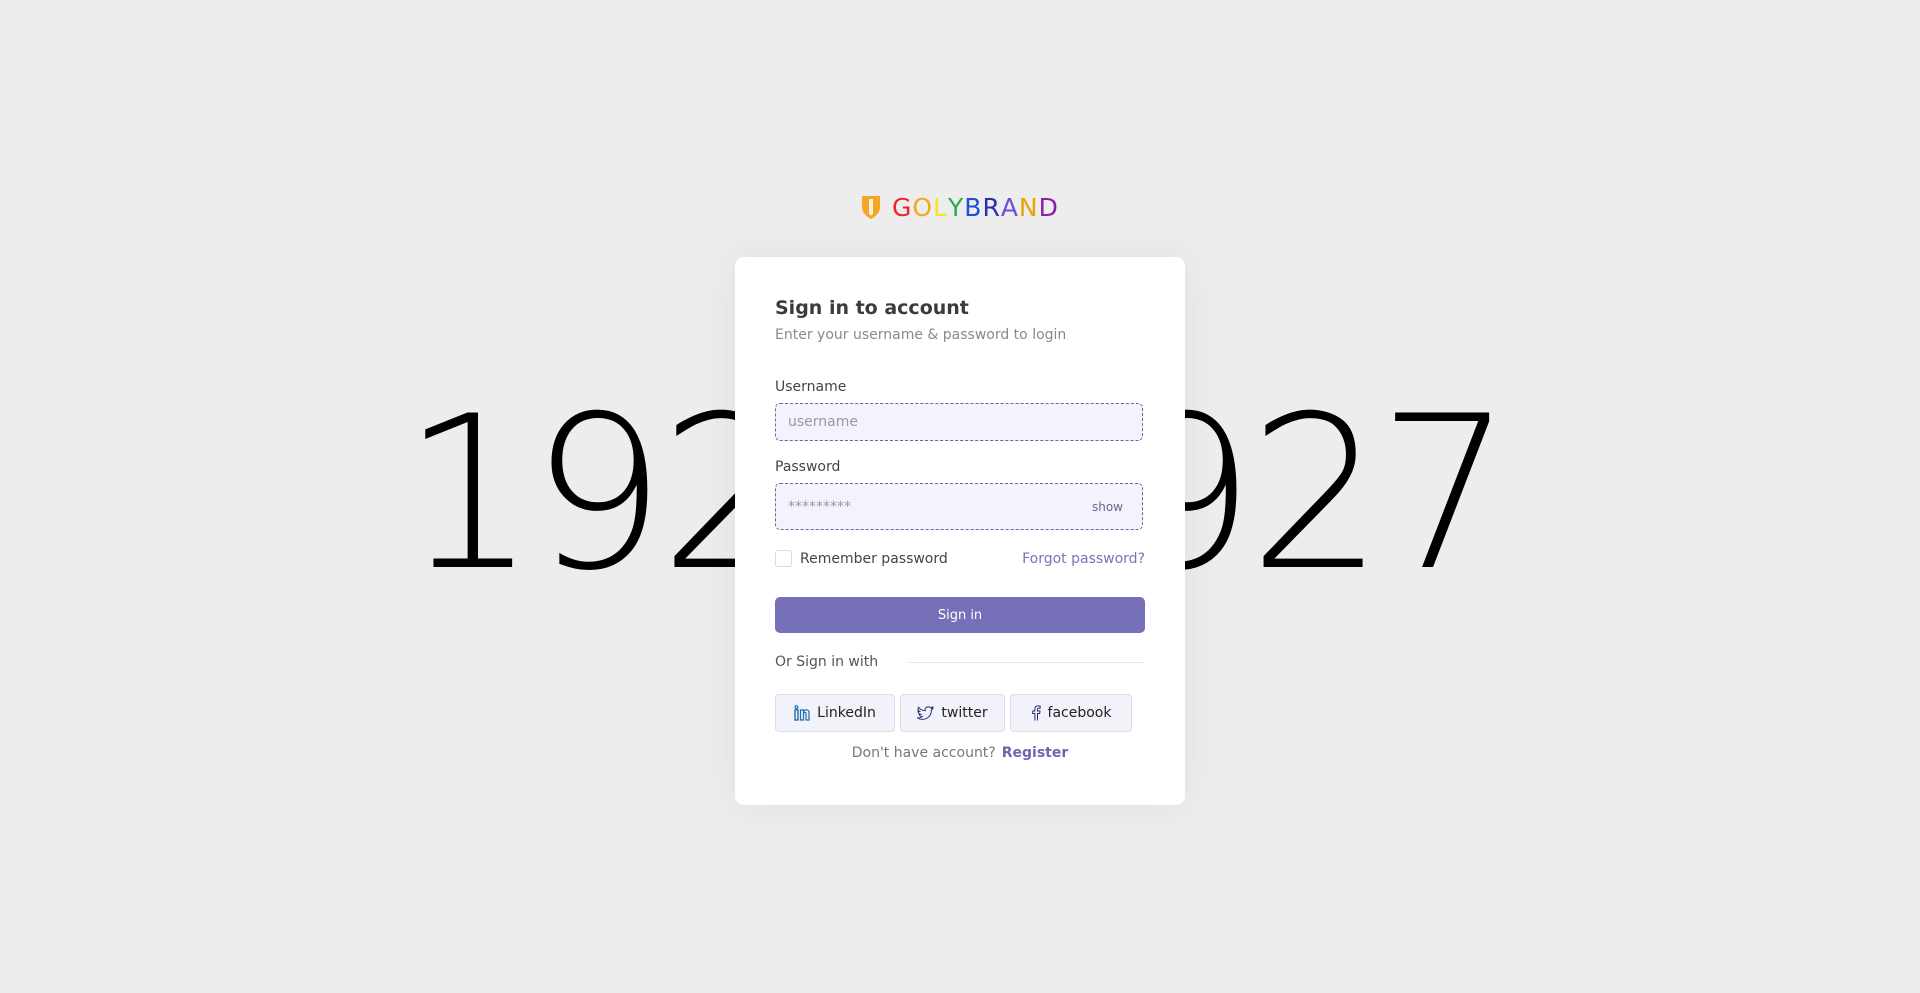  I want to click on form-title: Sign in to account, so click(872, 308).